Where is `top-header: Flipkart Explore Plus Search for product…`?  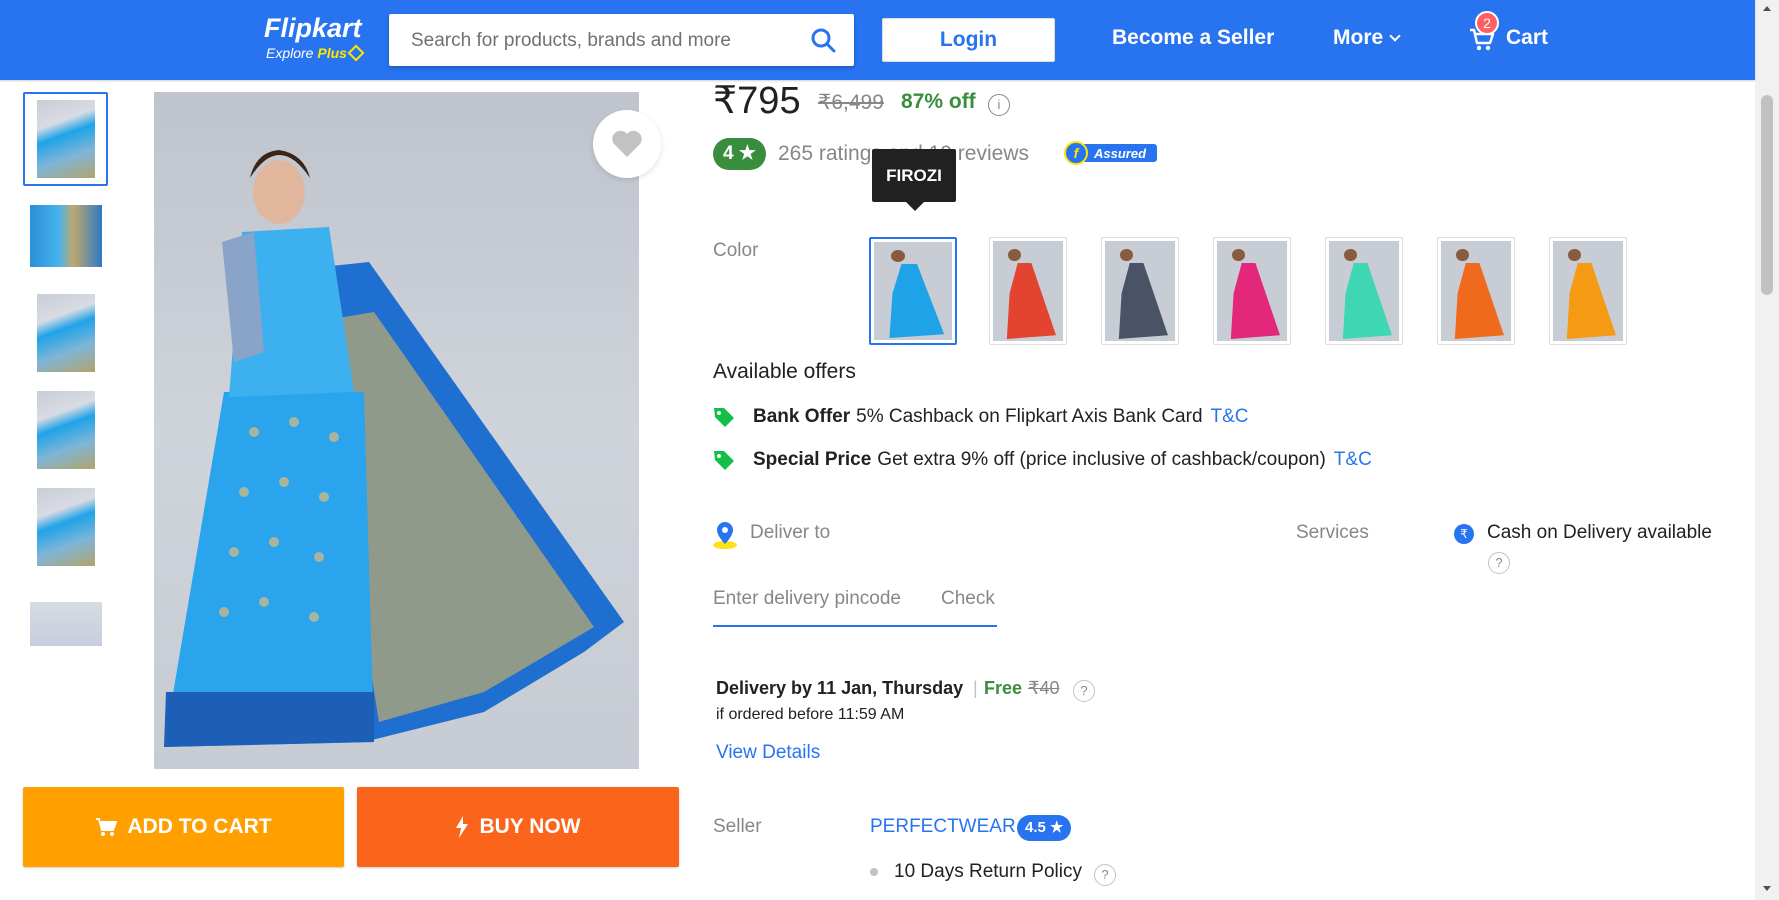 top-header: Flipkart Explore Plus Search for product… is located at coordinates (877, 40).